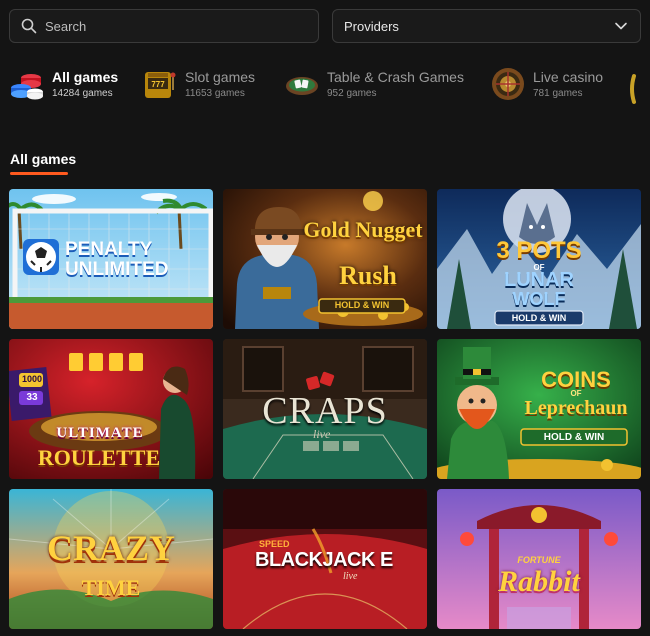 Image resolution: width=650 pixels, height=636 pixels. I want to click on poker-table-icon, so click(302, 86).